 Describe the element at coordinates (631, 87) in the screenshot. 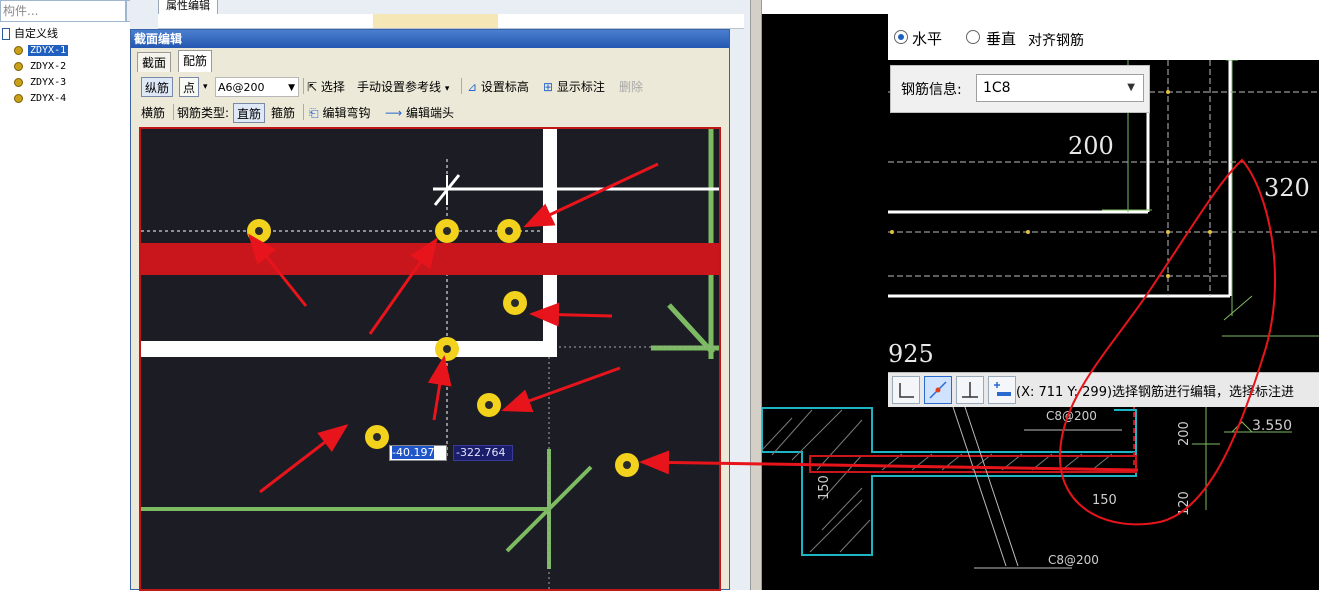

I see `delete-button: 删除` at that location.